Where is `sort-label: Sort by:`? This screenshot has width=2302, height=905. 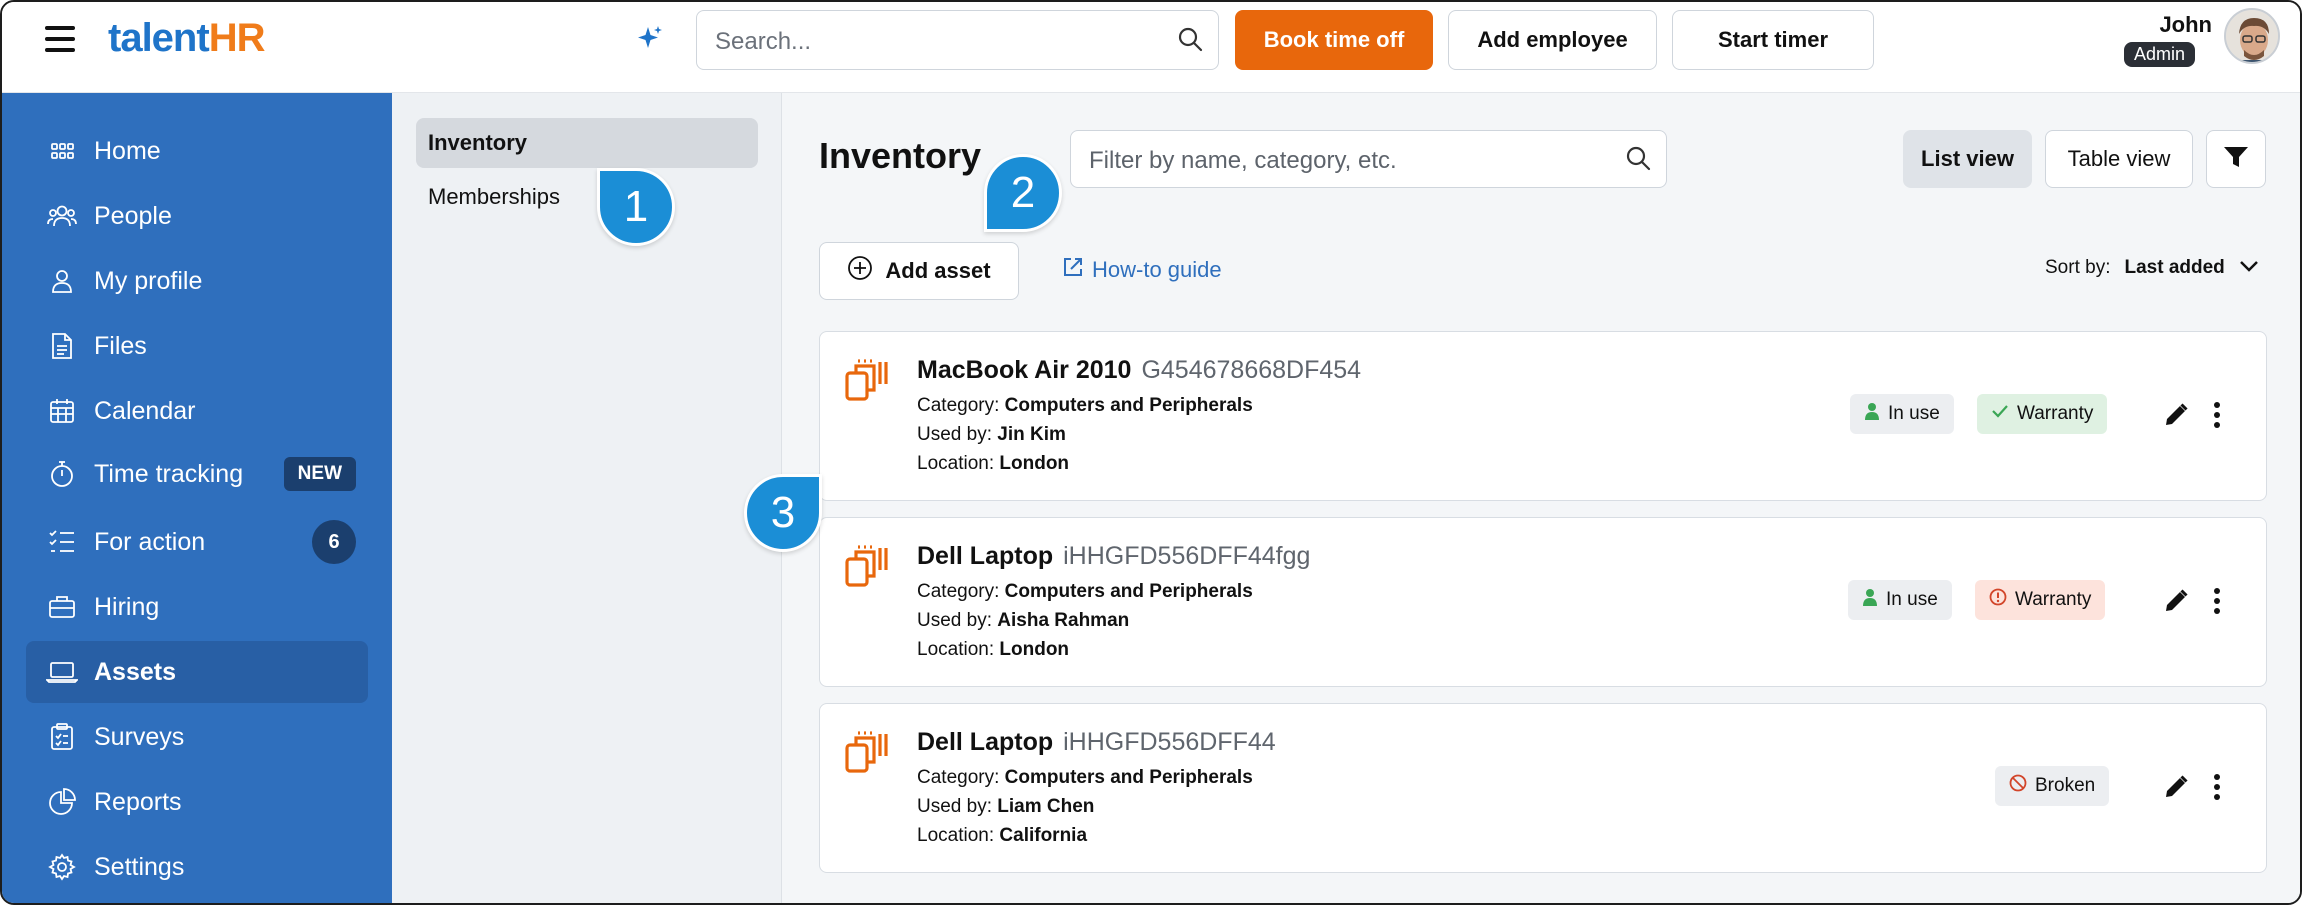
sort-label: Sort by: is located at coordinates (2078, 267).